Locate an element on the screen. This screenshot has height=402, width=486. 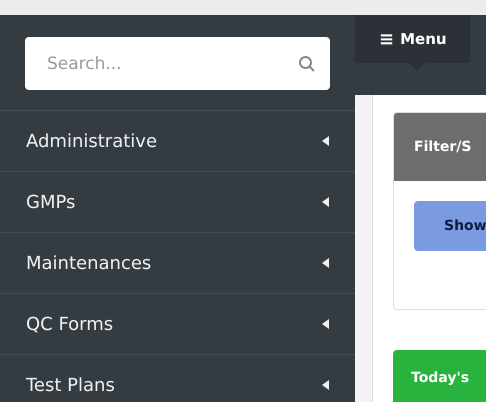
sidebar-item: Test Plans is located at coordinates (177, 378).